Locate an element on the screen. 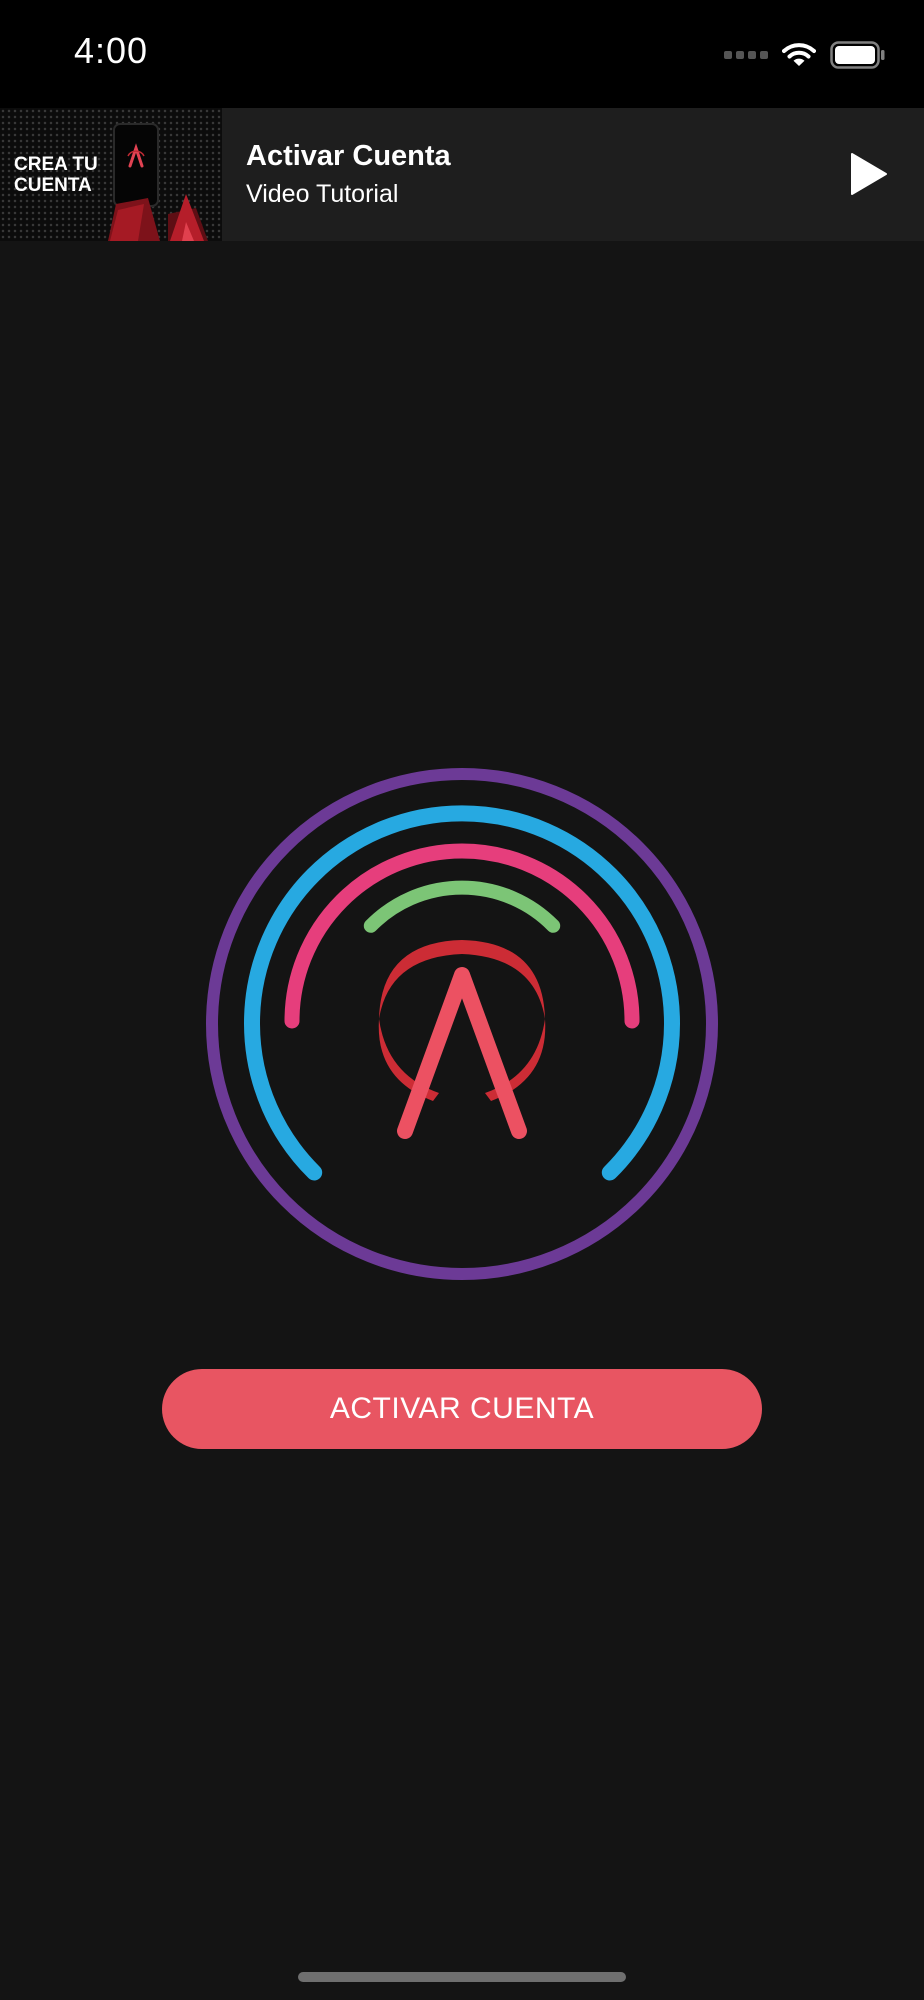 The height and width of the screenshot is (2000, 924). banner-subtitle: Video Tutorial is located at coordinates (322, 194).